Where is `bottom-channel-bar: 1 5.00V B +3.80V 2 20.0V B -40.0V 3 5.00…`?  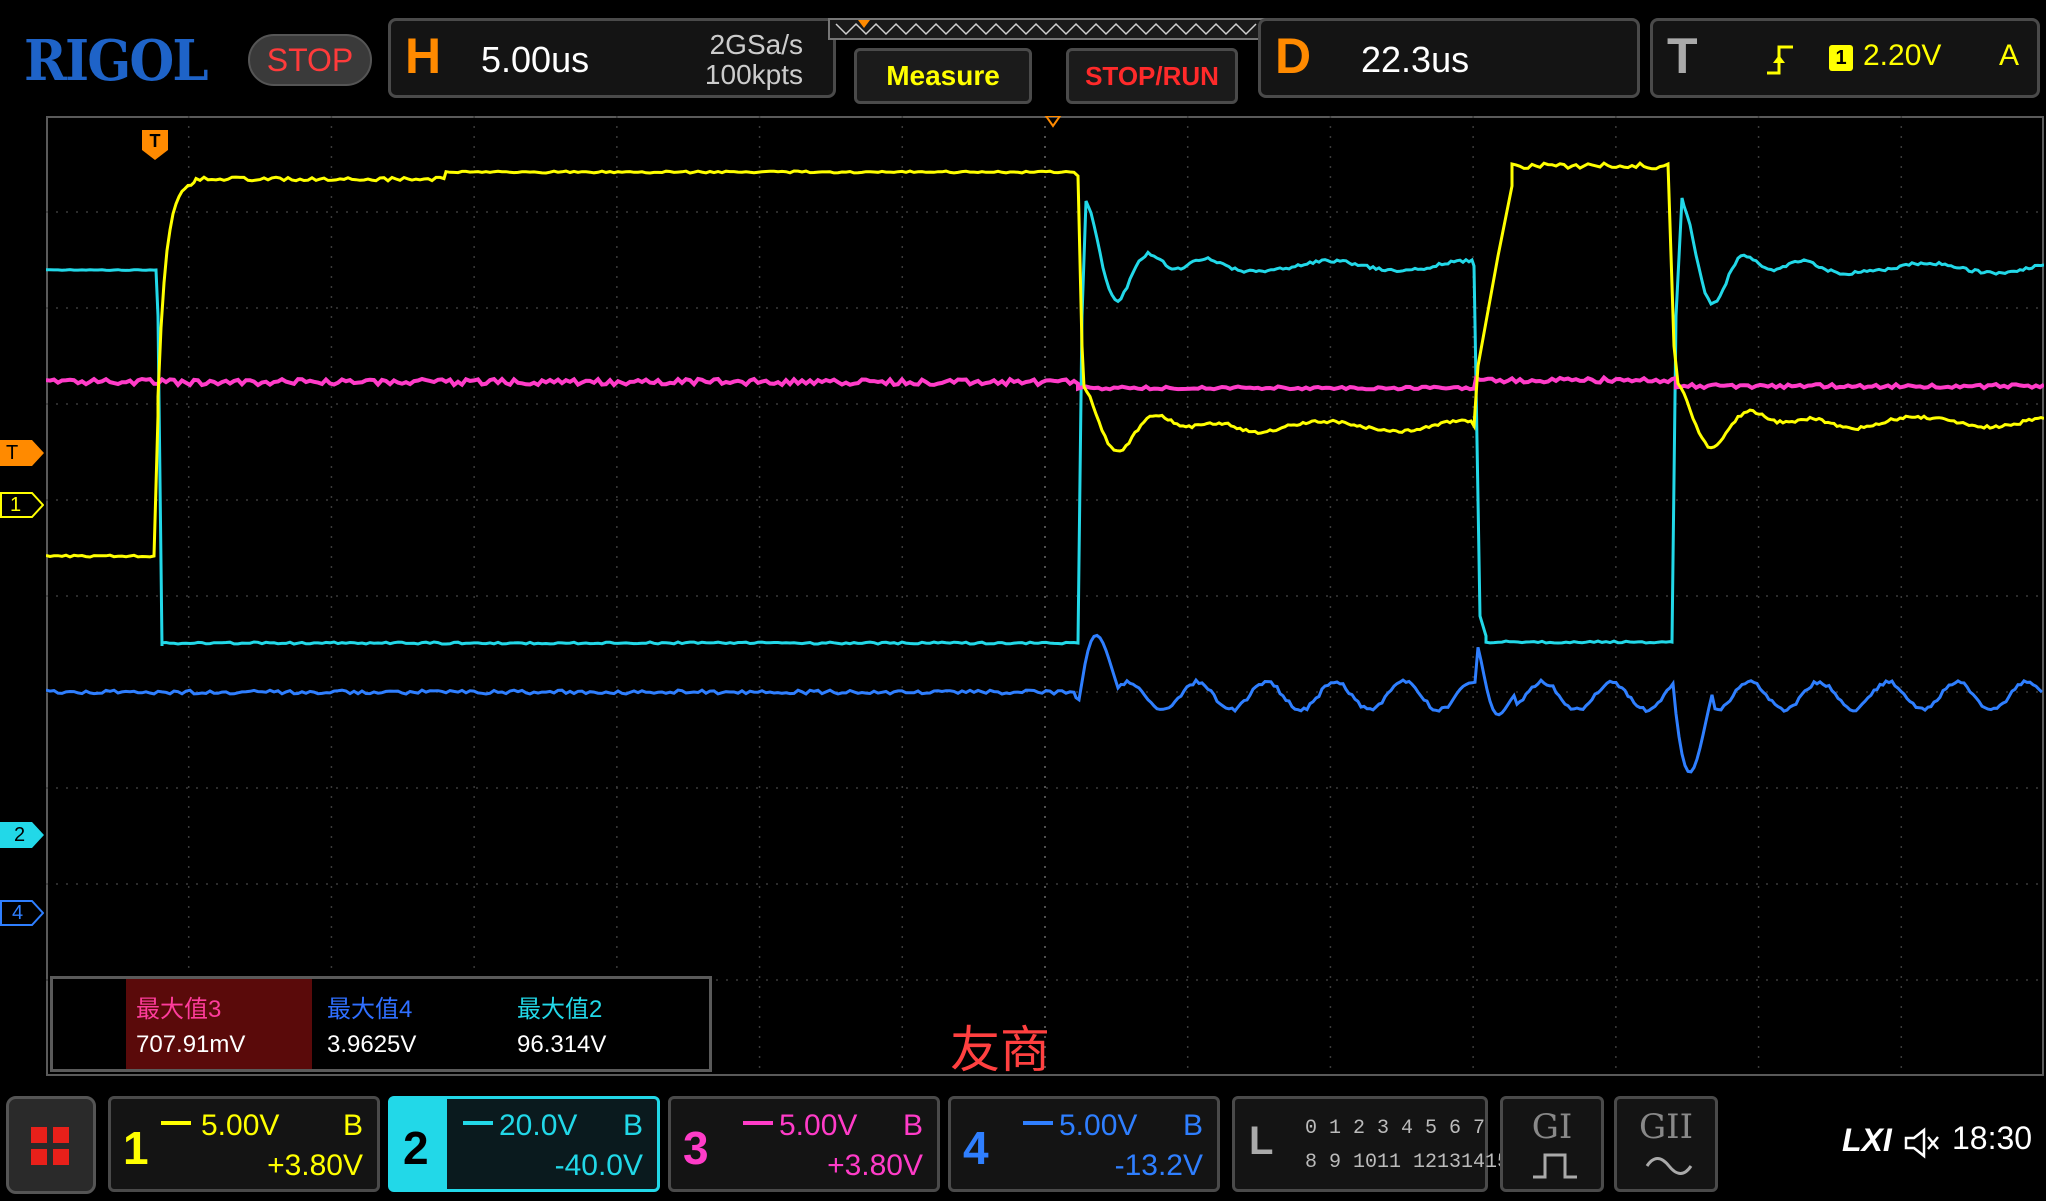 bottom-channel-bar: 1 5.00V B +3.80V 2 20.0V B -40.0V 3 5.00… is located at coordinates (1023, 1143).